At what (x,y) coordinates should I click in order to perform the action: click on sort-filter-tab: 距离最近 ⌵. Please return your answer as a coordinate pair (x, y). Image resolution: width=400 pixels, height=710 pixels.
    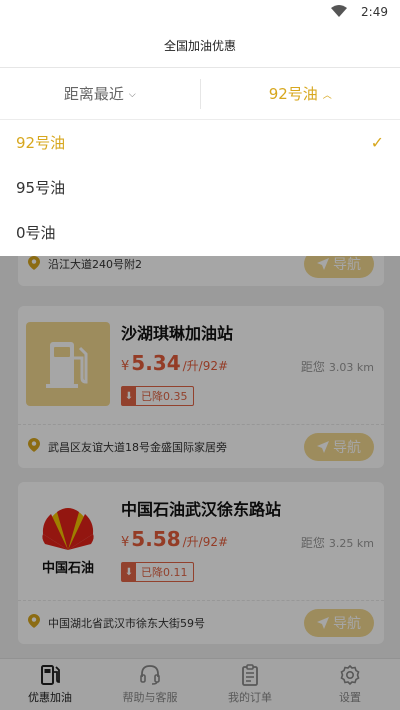
    Looking at the image, I should click on (100, 94).